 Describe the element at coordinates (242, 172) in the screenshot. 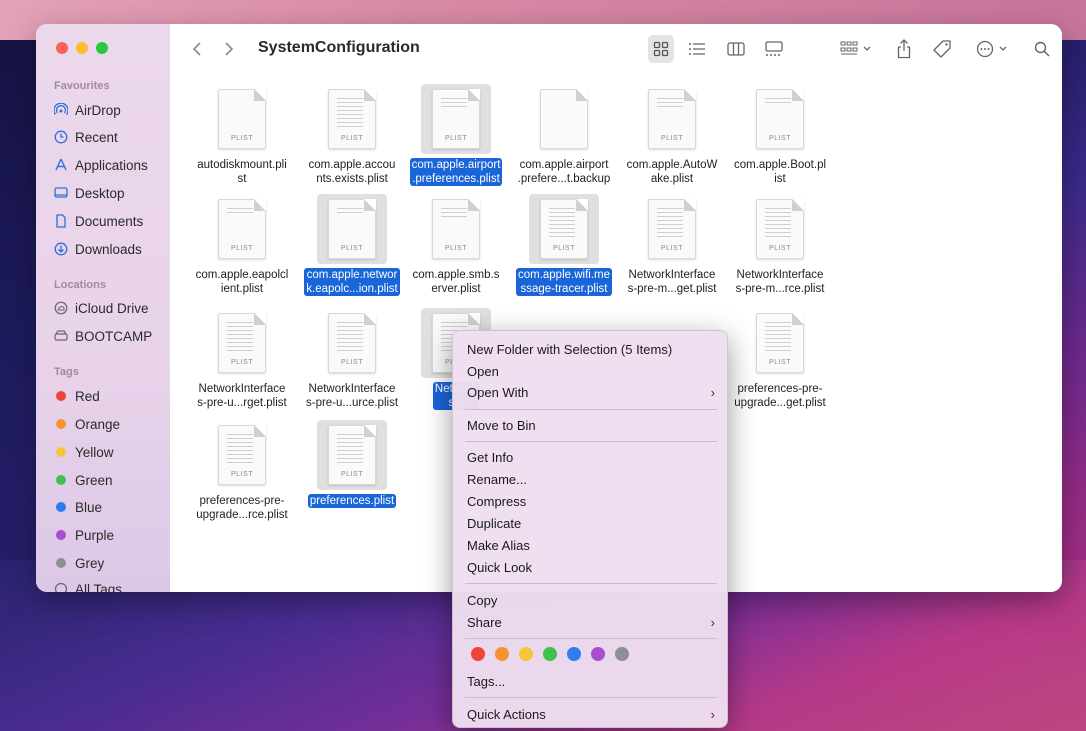

I see `file-name: autodiskmount.pli st` at that location.